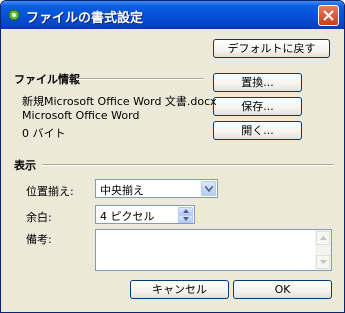 The image size is (345, 313). What do you see at coordinates (39, 217) in the screenshot?
I see `margin-label: 余白:` at bounding box center [39, 217].